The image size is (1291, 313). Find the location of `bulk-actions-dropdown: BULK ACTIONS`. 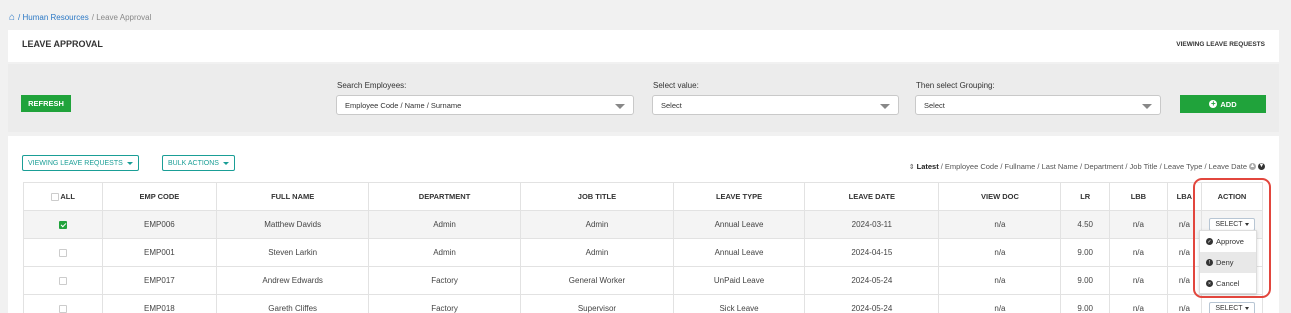

bulk-actions-dropdown: BULK ACTIONS is located at coordinates (198, 163).